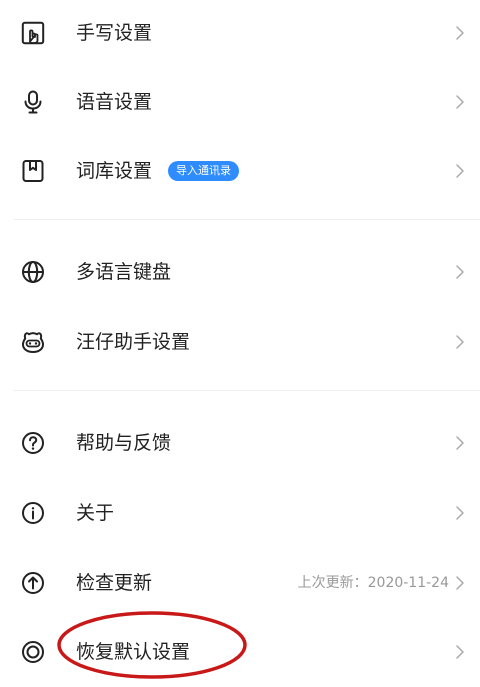 The image size is (480, 687). I want to click on help-feedback-item: 帮助与反馈, so click(240, 443).